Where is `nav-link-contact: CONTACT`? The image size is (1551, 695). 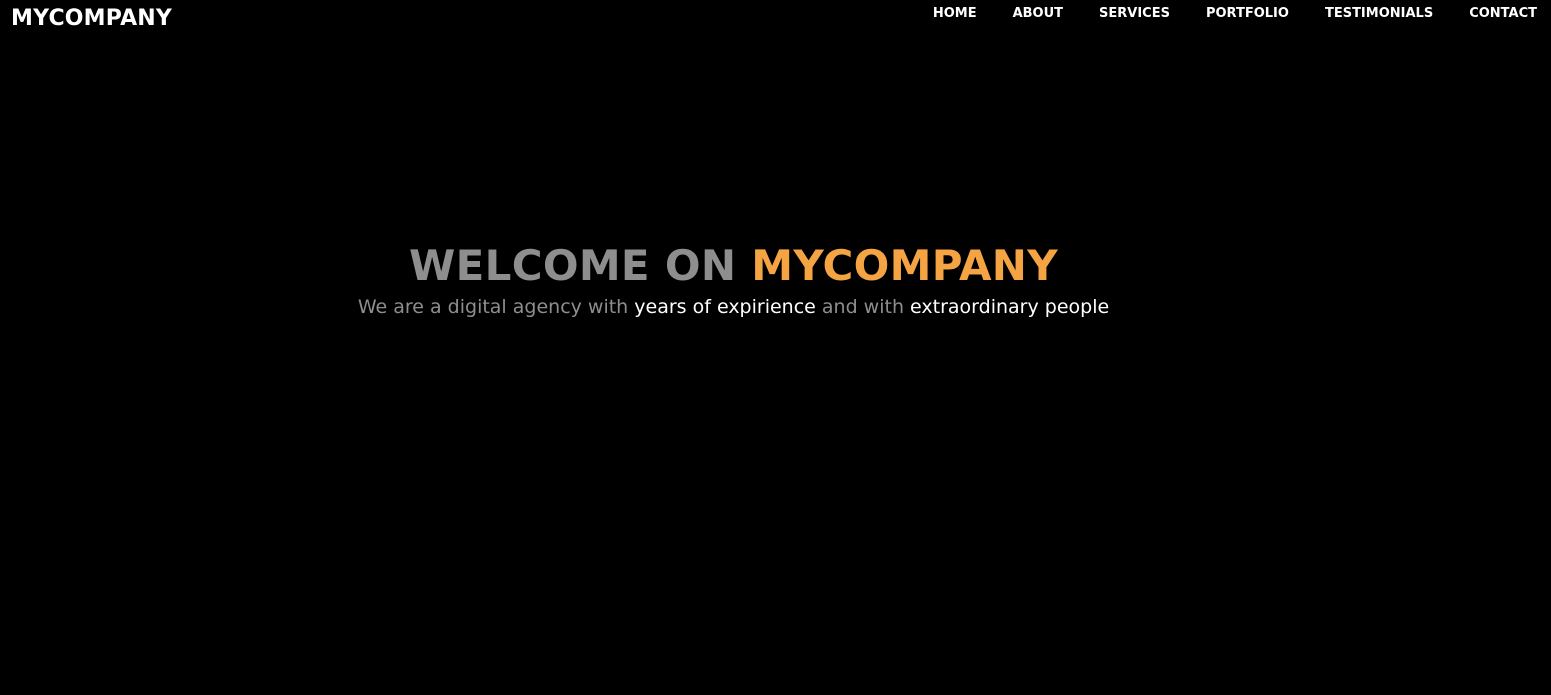
nav-link-contact: CONTACT is located at coordinates (1503, 14).